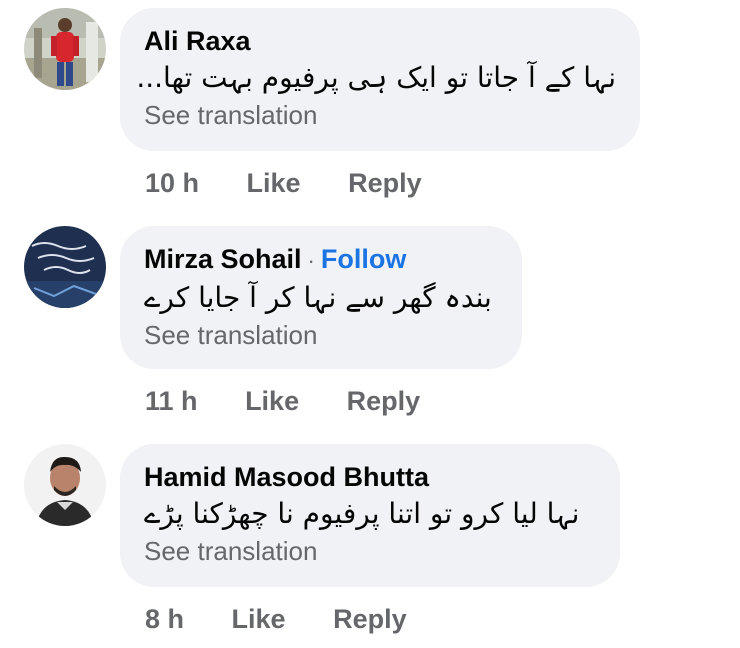 The width and height of the screenshot is (740, 648). I want to click on comment-timestamp: 10 h, so click(172, 183).